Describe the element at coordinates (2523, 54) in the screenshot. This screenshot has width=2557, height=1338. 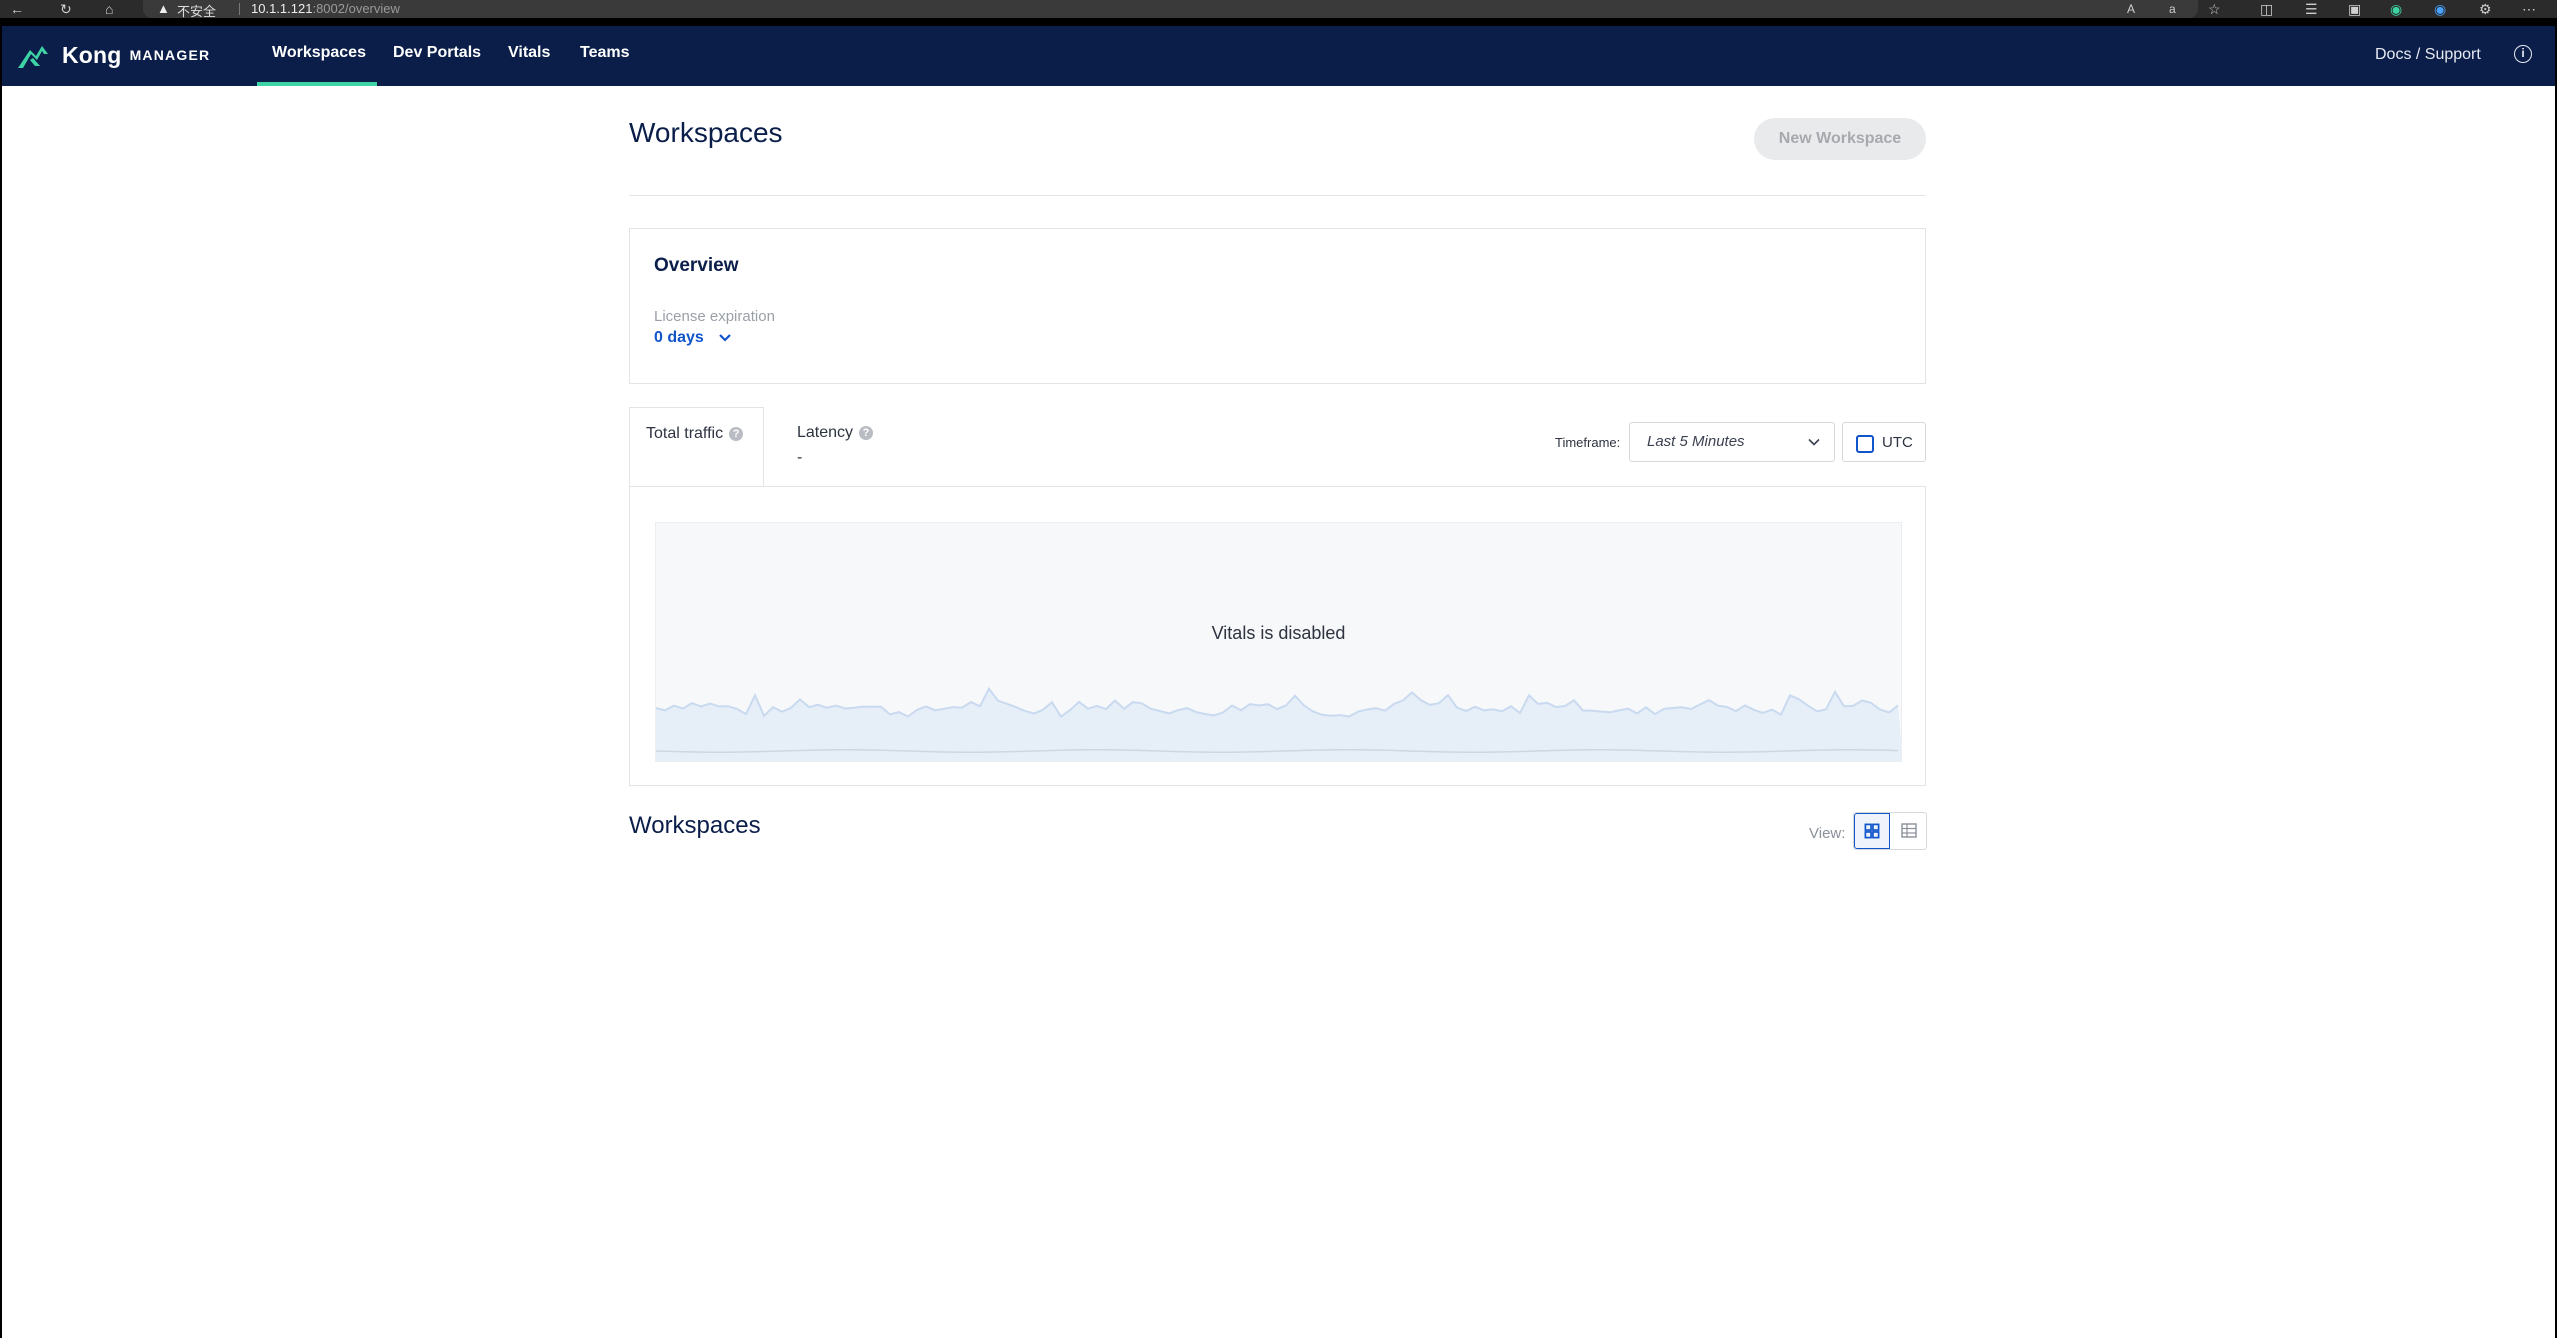
I see `info-icon: i` at that location.